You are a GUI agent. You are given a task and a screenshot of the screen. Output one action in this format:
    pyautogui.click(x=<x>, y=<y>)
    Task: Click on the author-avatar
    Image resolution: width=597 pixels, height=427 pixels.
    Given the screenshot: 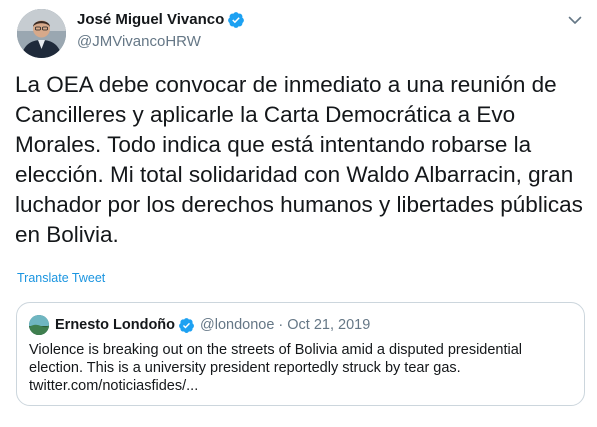 What is the action you would take?
    pyautogui.click(x=41, y=33)
    